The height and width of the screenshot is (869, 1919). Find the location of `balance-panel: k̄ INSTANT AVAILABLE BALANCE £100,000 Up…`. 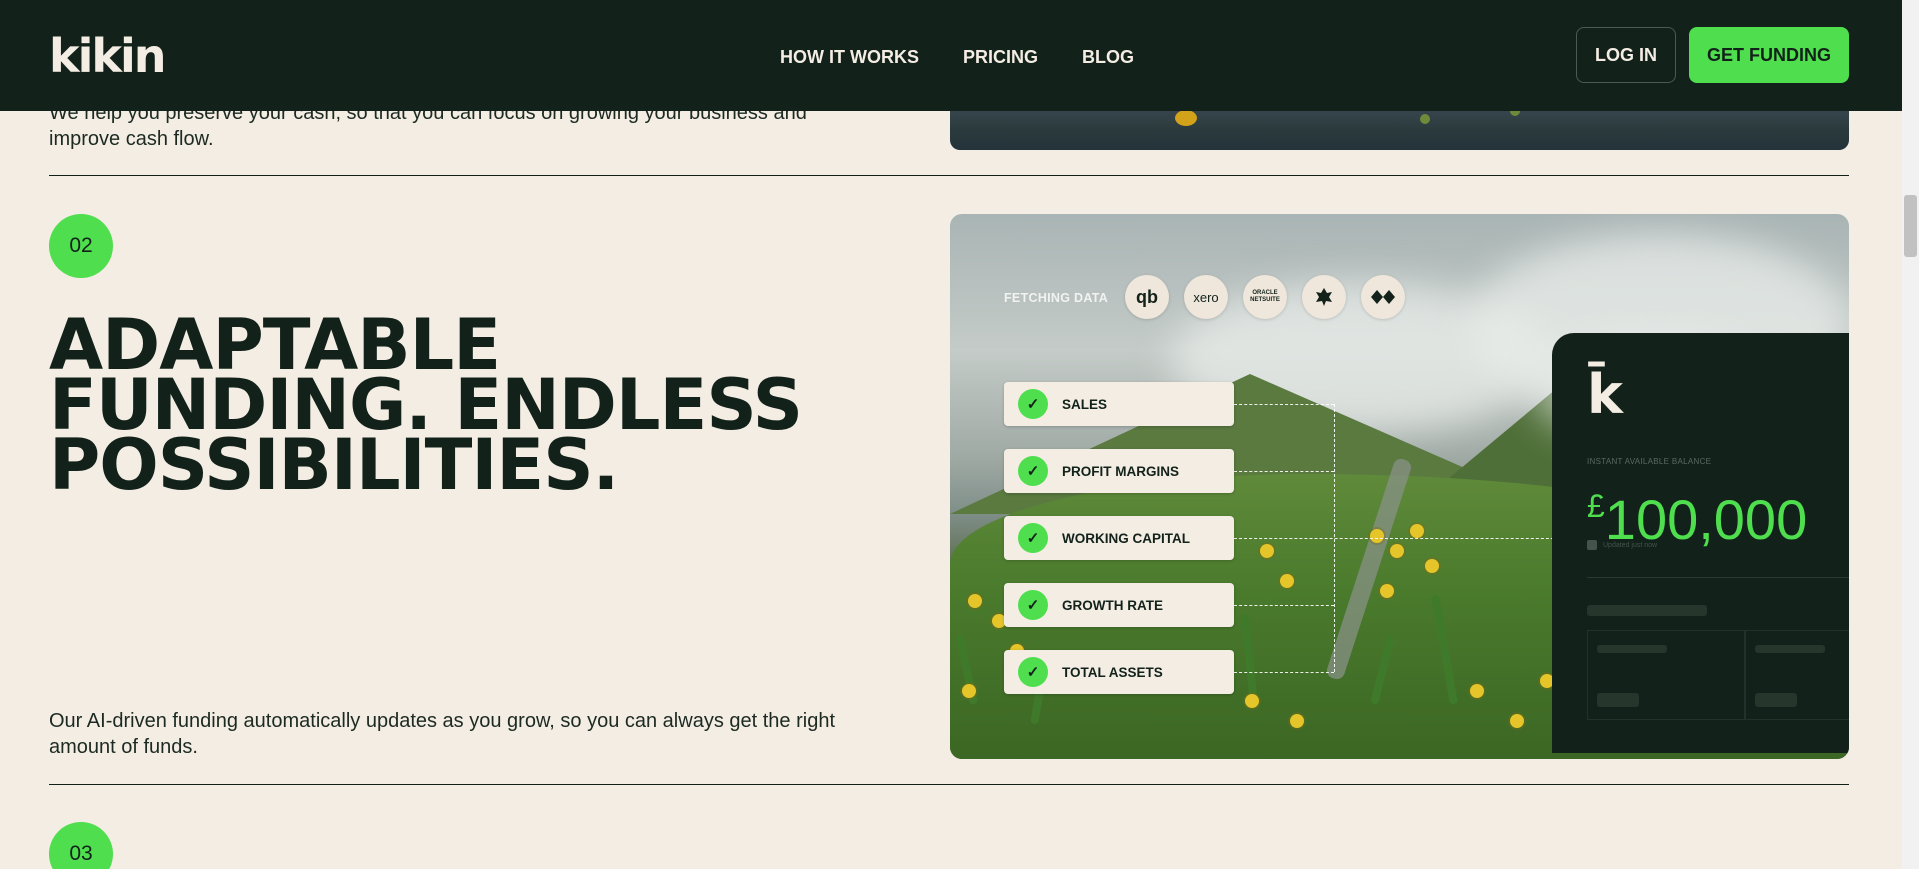

balance-panel: k̄ INSTANT AVAILABLE BALANCE £100,000 Up… is located at coordinates (1700, 543).